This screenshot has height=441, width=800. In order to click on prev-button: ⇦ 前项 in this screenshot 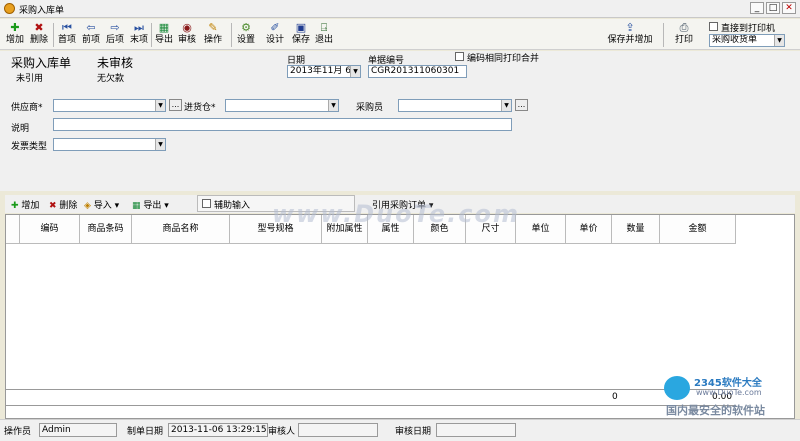, I will do `click(91, 34)`.